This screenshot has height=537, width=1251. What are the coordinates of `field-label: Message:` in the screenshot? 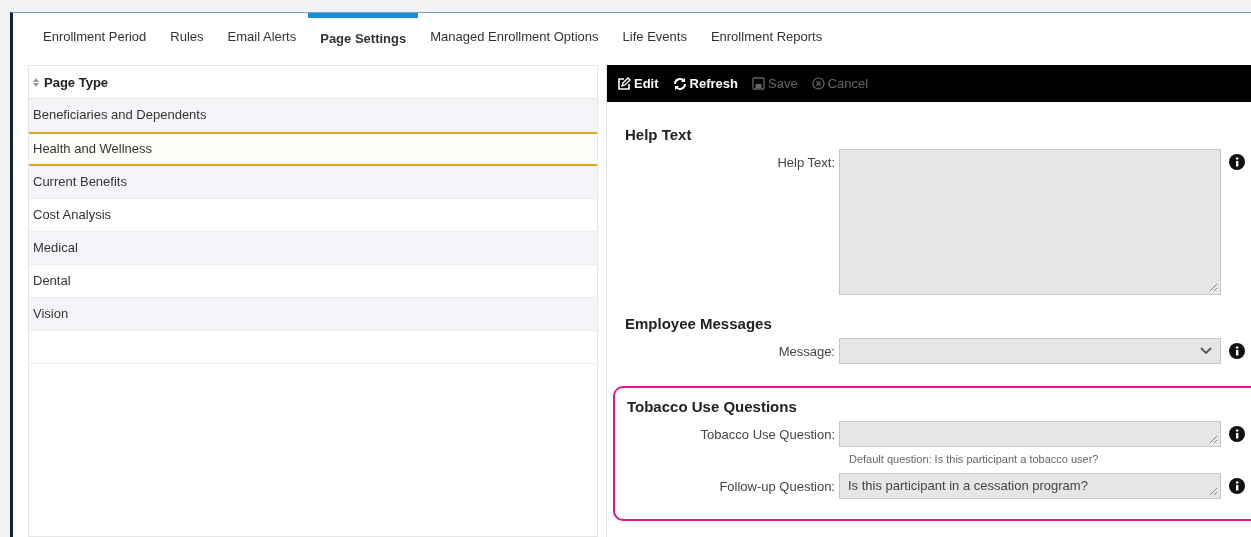 It's located at (806, 351).